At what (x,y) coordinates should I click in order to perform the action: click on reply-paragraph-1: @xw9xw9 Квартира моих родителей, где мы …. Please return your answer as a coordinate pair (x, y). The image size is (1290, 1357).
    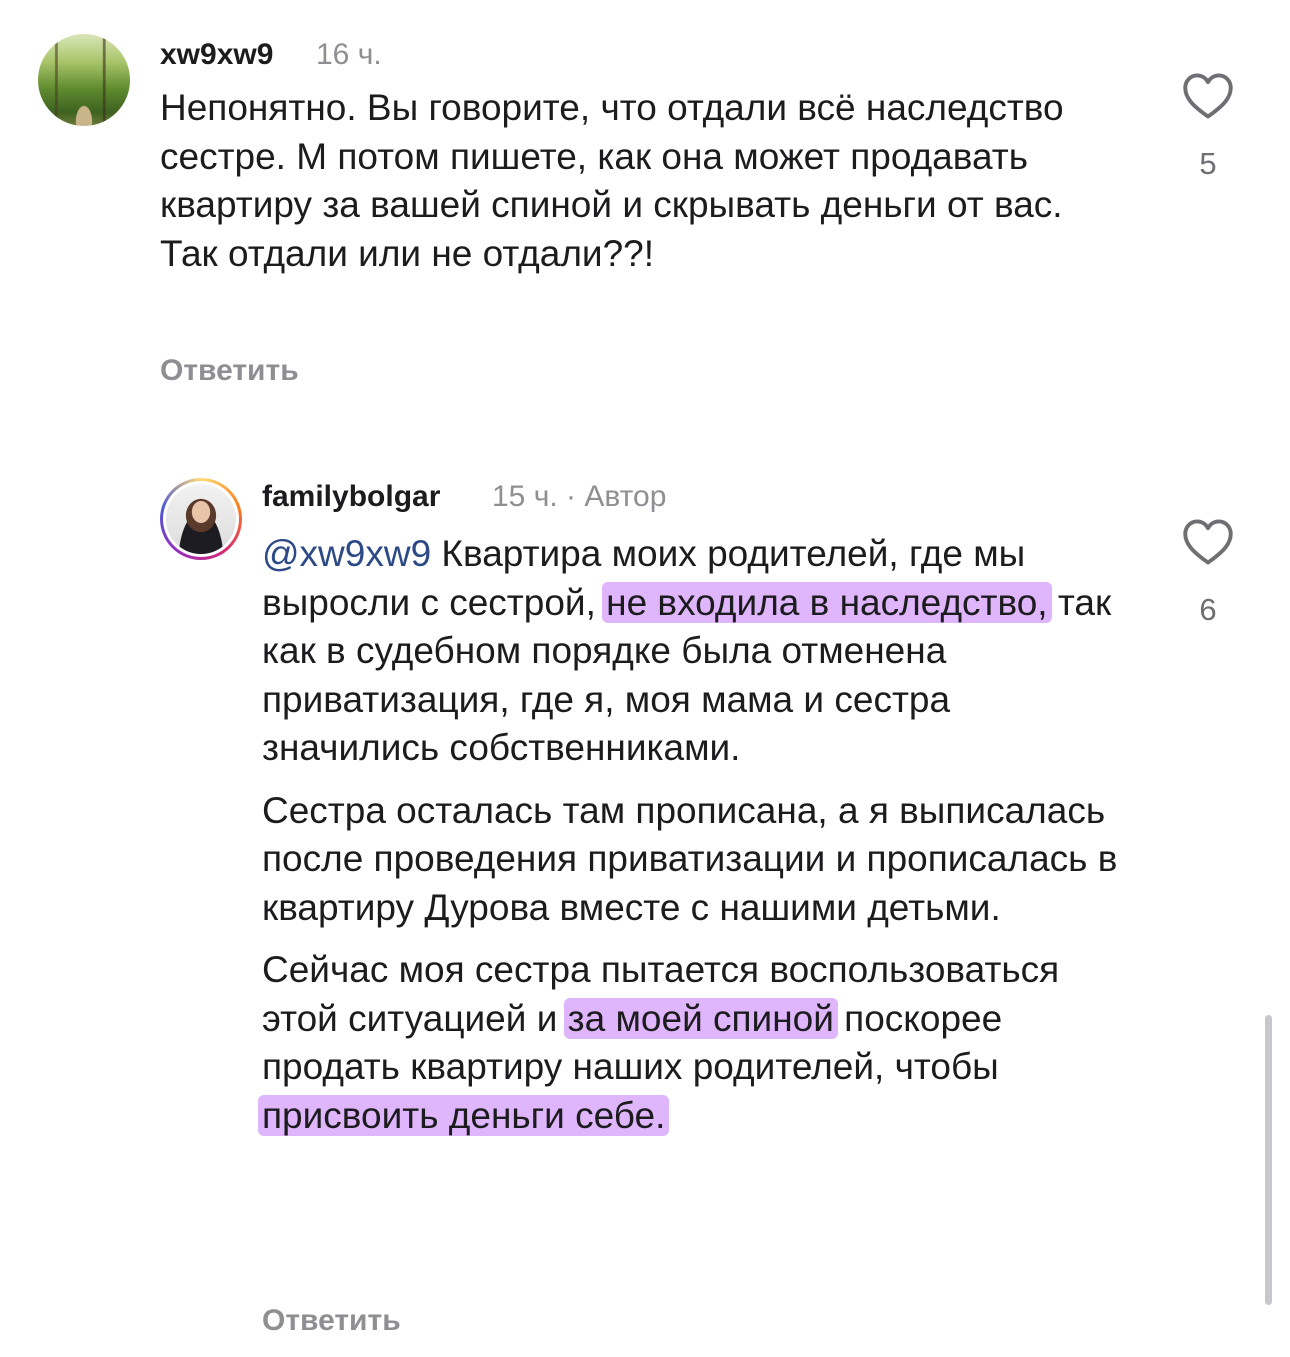
    Looking at the image, I should click on (692, 651).